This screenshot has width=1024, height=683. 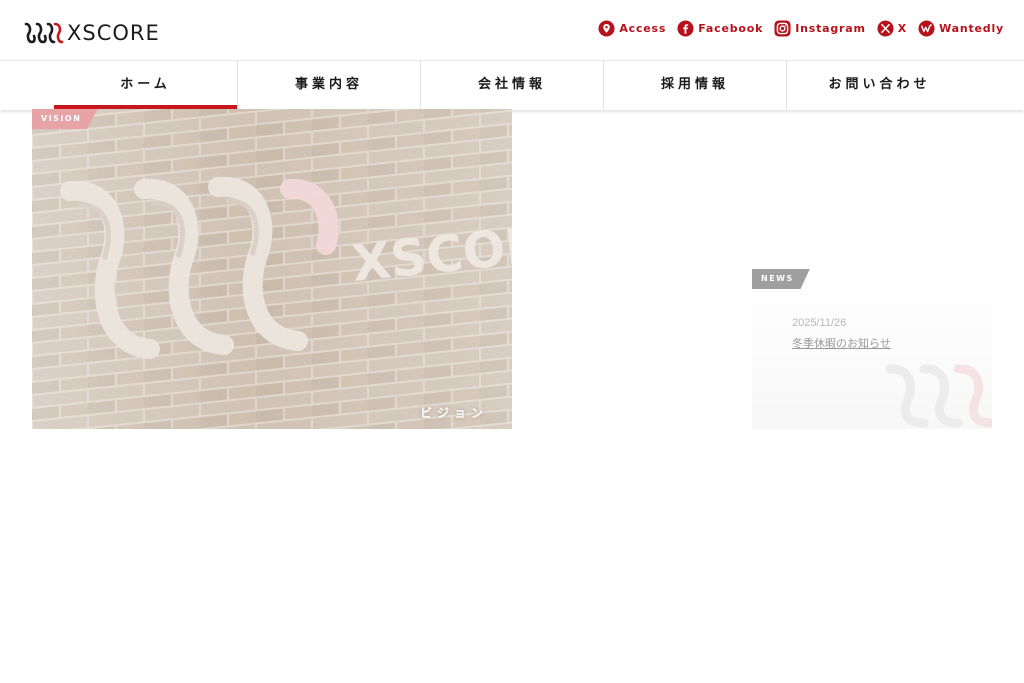 I want to click on watermark-logo-icon, so click(x=938, y=396).